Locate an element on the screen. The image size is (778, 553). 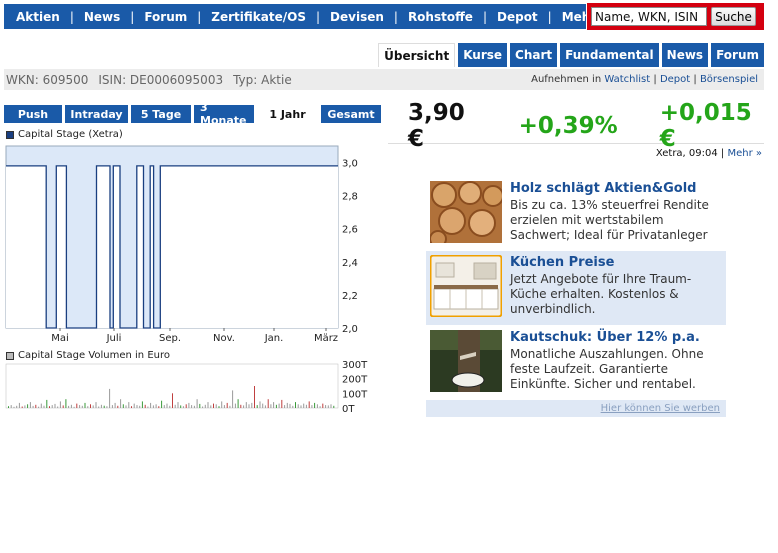
range-intraday: Intraday is located at coordinates (96, 114).